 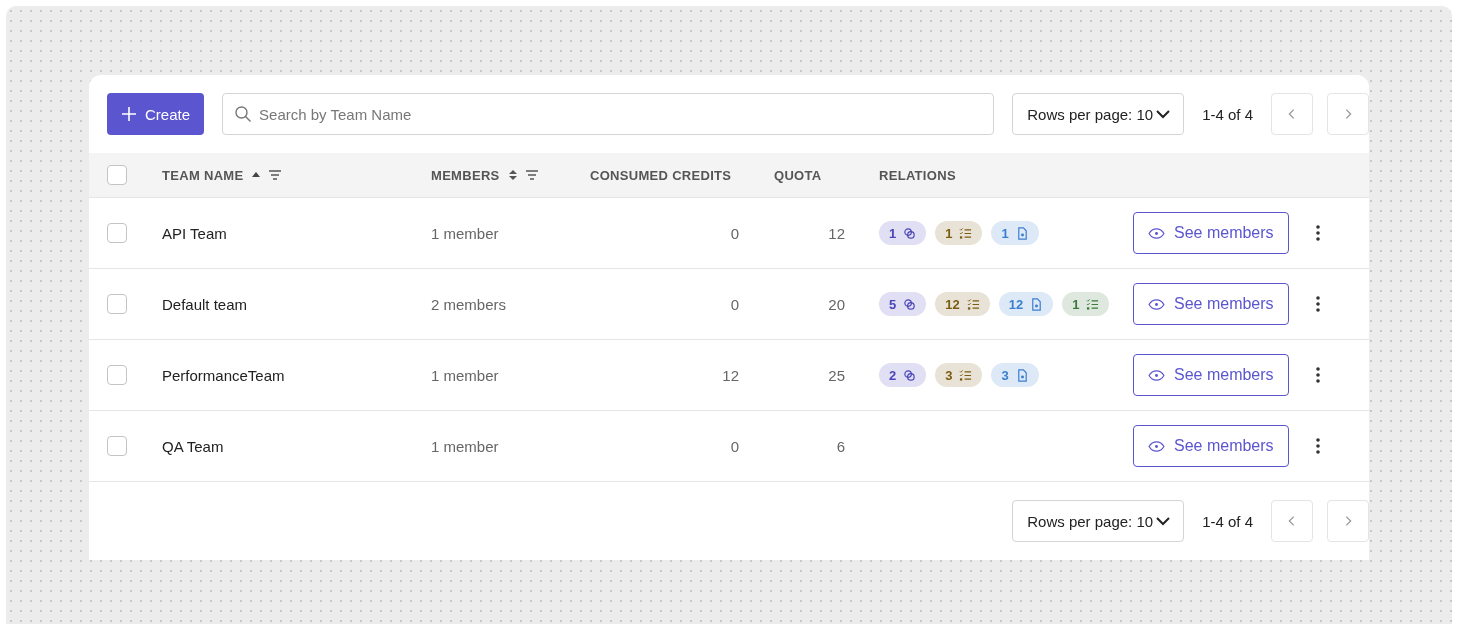 I want to click on quota-value: 20, so click(x=836, y=304).